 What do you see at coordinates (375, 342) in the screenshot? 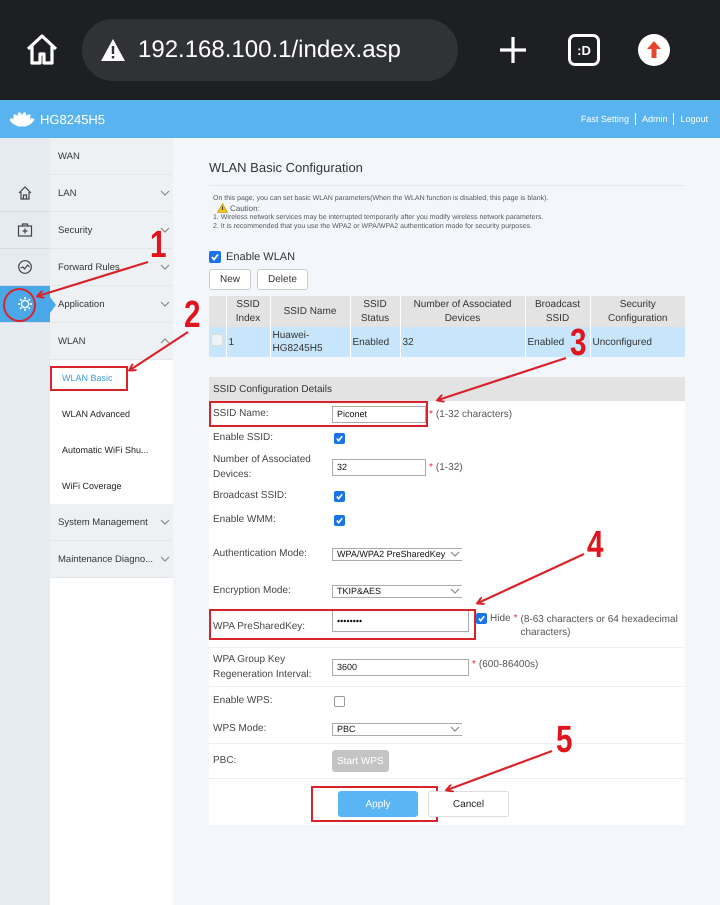
I see `table-cell: Enabled` at bounding box center [375, 342].